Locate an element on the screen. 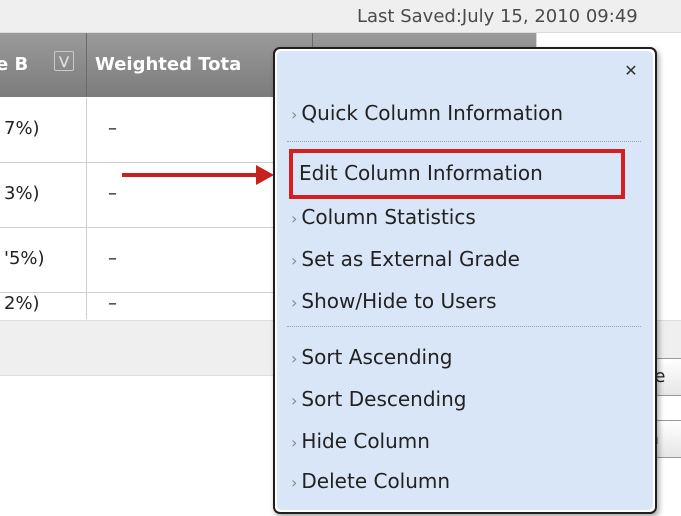 This screenshot has height=516, width=681. menu-item-quick-column-information: › Quick Column Information is located at coordinates (427, 113).